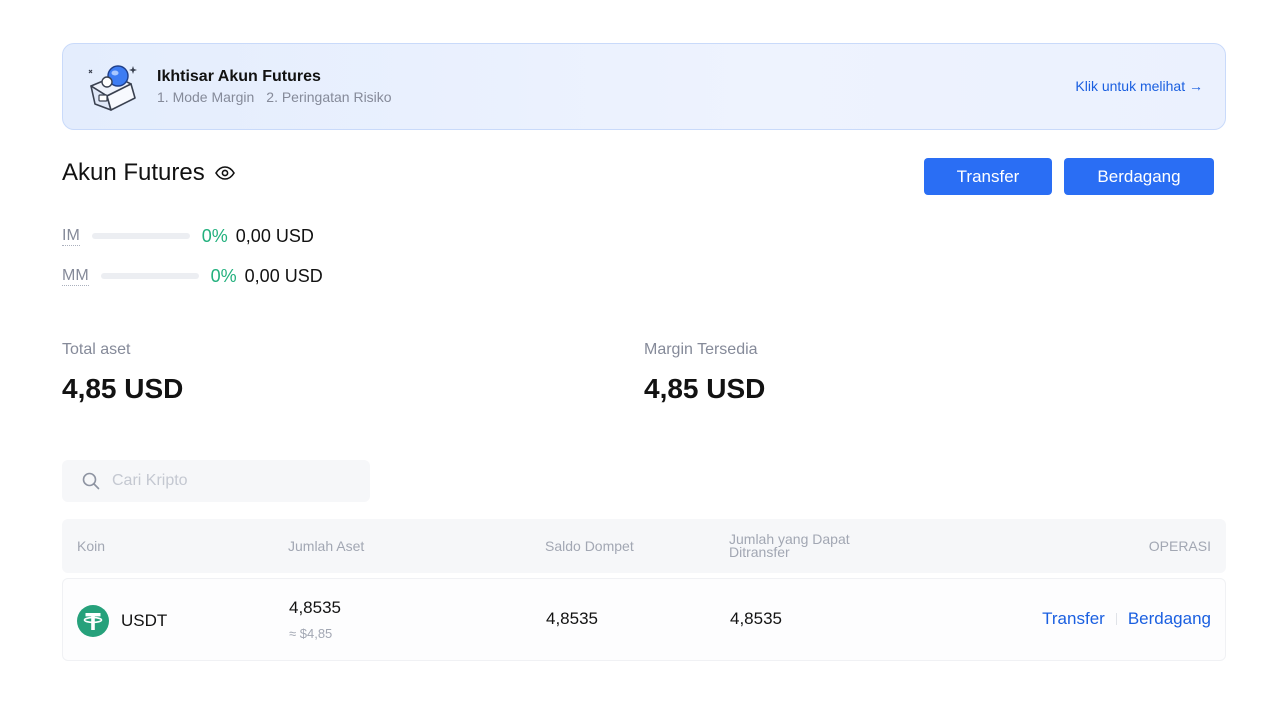 The height and width of the screenshot is (702, 1280). I want to click on coin-cell: USDT, so click(122, 621).